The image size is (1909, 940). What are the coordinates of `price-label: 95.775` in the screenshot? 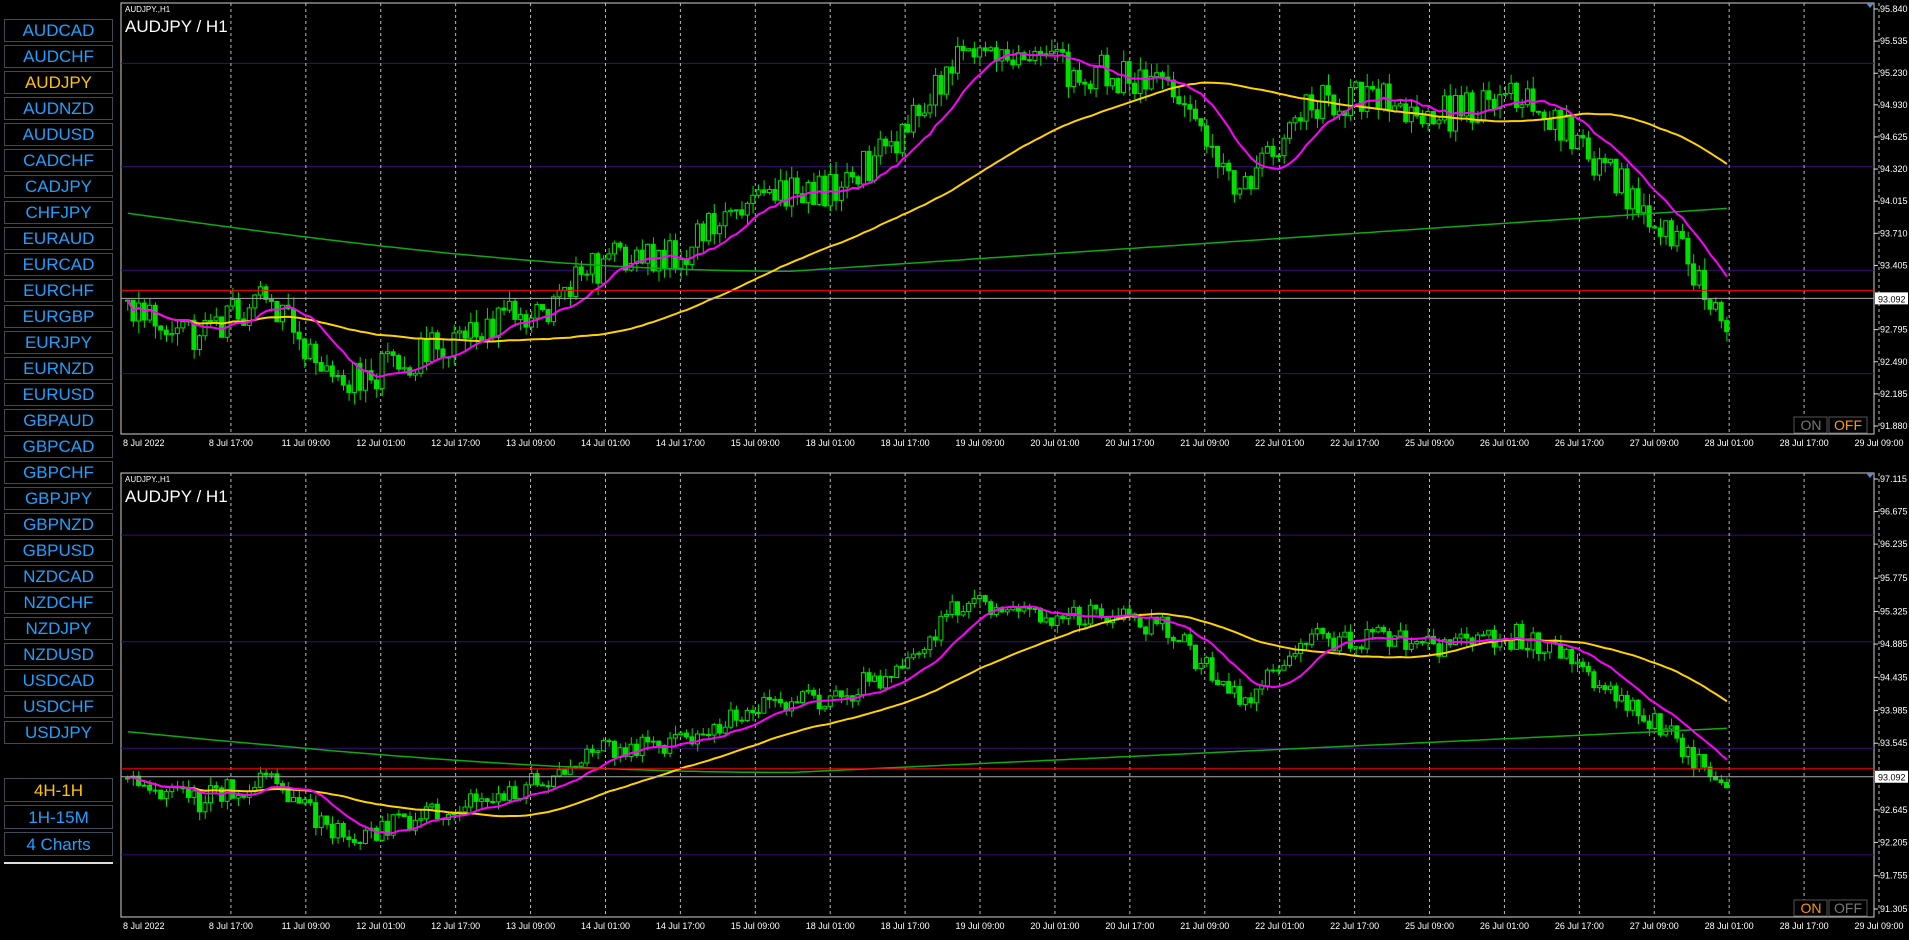 It's located at (1894, 578).